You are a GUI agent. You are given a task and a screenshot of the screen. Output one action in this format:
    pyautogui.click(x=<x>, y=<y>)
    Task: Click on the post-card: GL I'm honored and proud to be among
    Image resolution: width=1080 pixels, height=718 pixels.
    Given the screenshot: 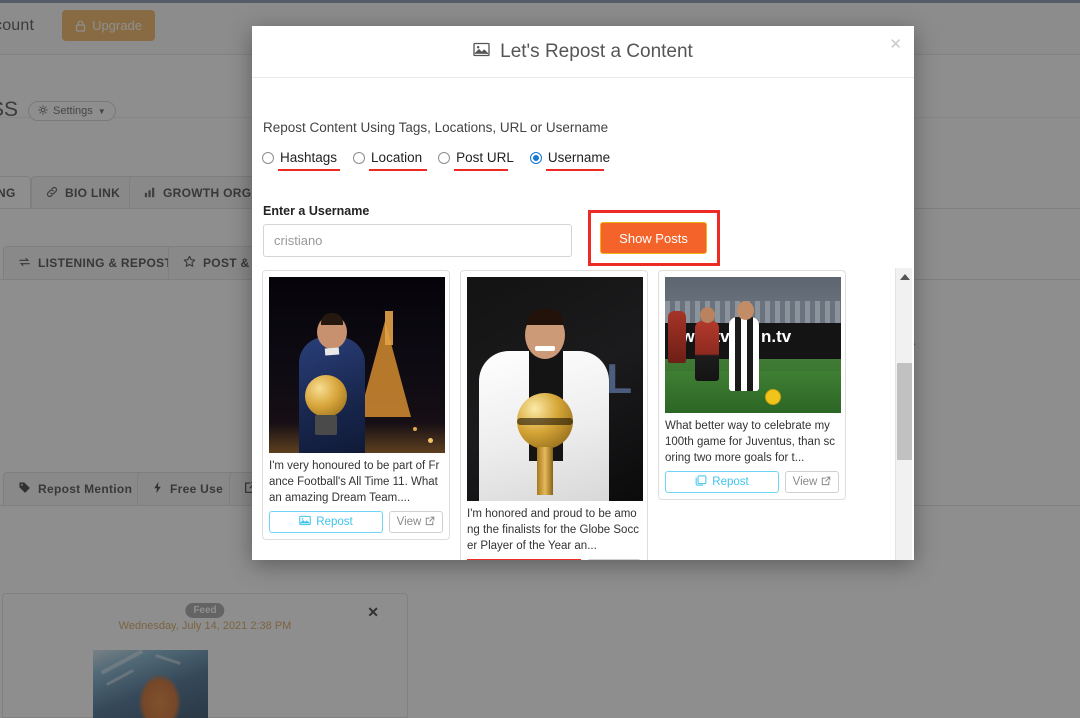 What is the action you would take?
    pyautogui.click(x=554, y=415)
    